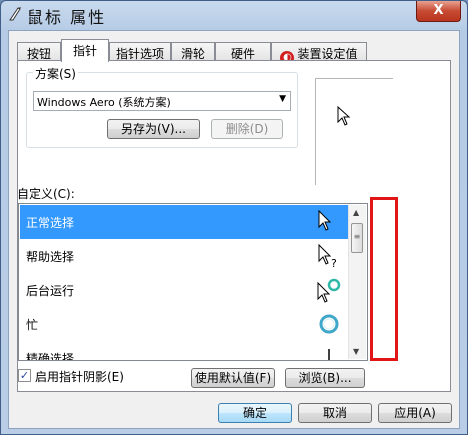 Image resolution: width=468 pixels, height=435 pixels. I want to click on precision-cursor-icon, so click(329, 354).